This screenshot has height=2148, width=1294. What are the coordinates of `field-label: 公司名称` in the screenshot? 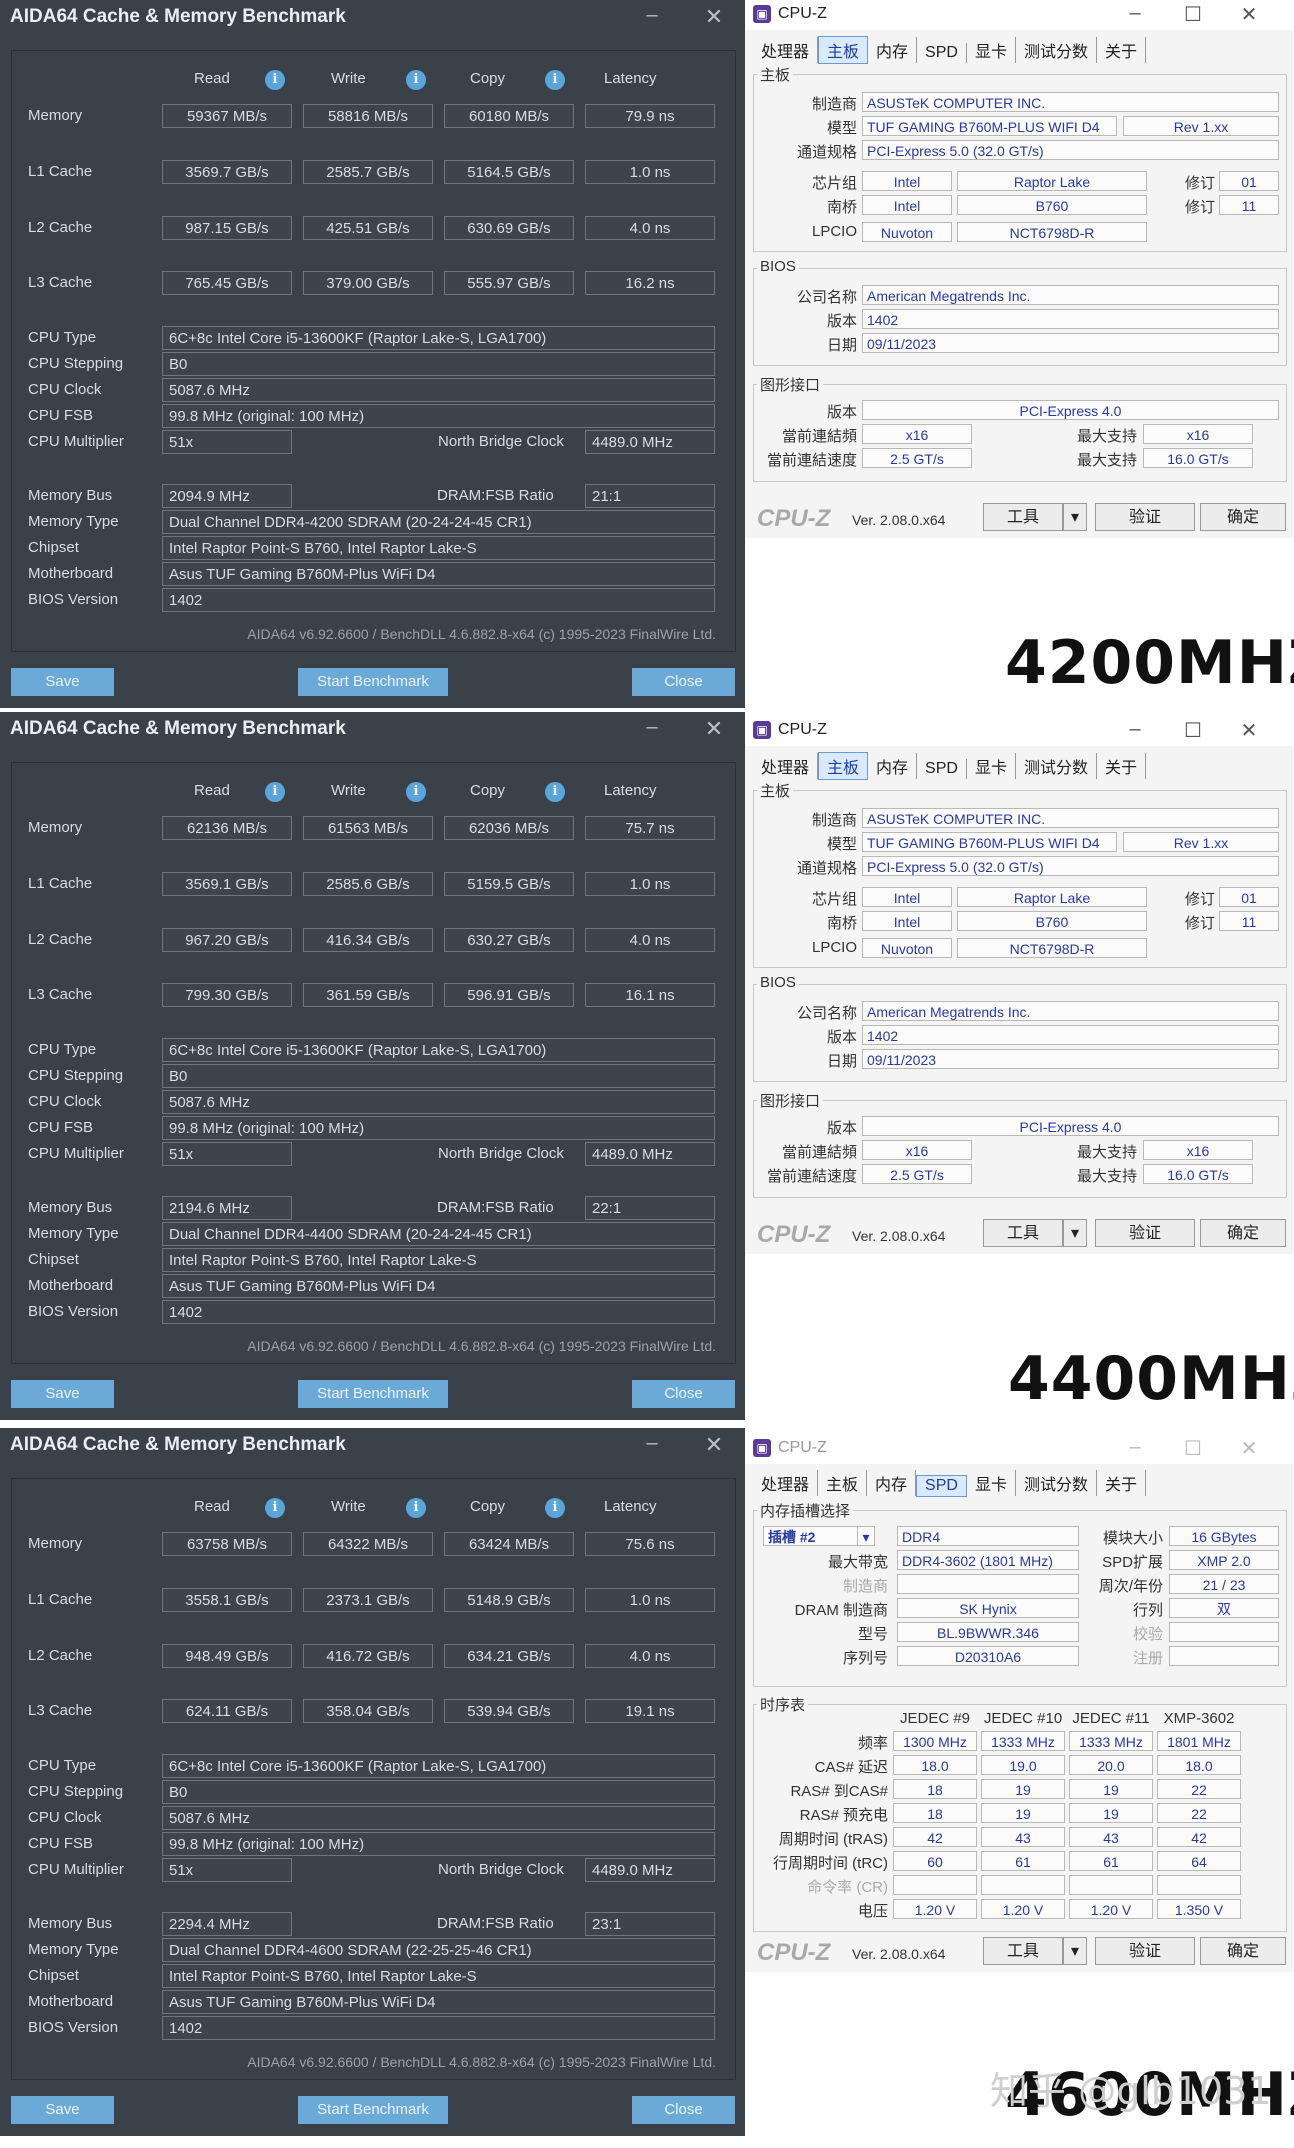 It's located at (826, 1013).